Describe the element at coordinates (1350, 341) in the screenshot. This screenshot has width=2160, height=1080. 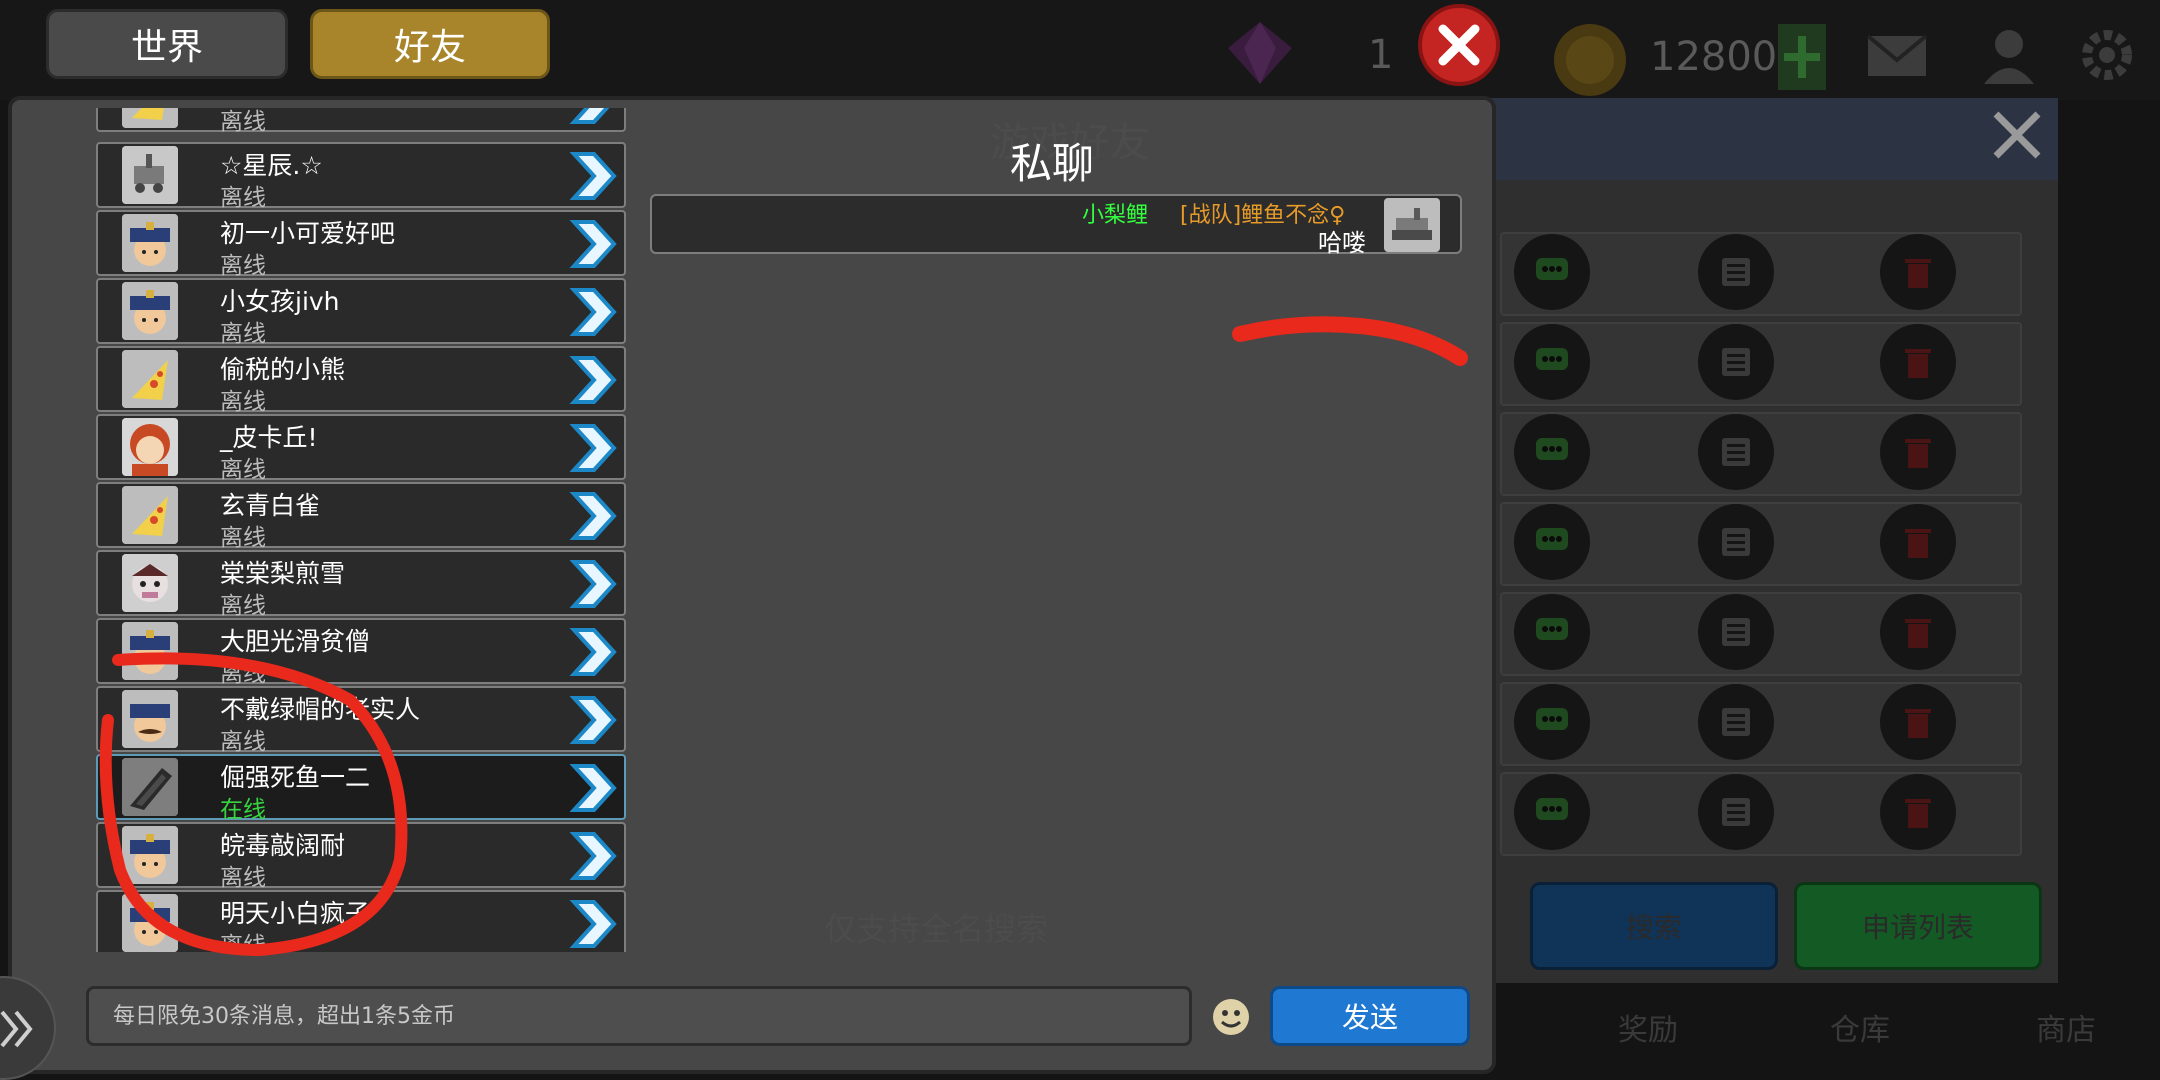
I see `red-underline-mark` at that location.